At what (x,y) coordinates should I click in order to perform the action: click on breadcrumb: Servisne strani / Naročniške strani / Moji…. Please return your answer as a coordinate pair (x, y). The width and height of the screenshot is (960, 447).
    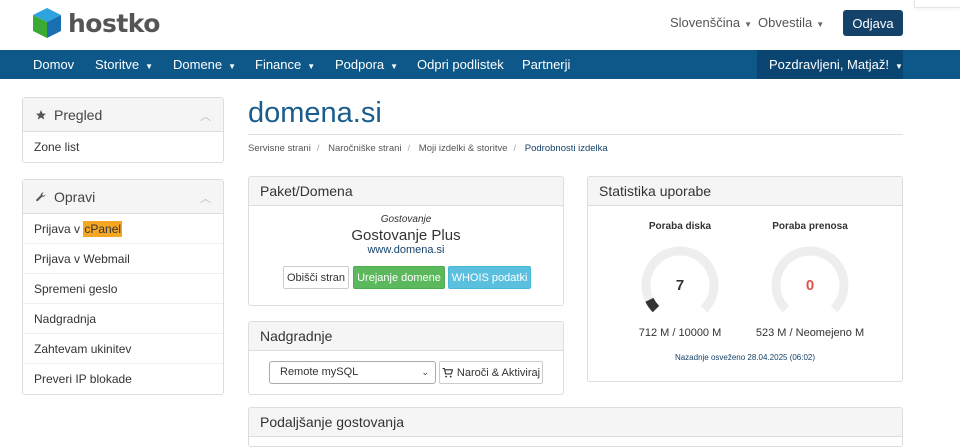
    Looking at the image, I should click on (428, 148).